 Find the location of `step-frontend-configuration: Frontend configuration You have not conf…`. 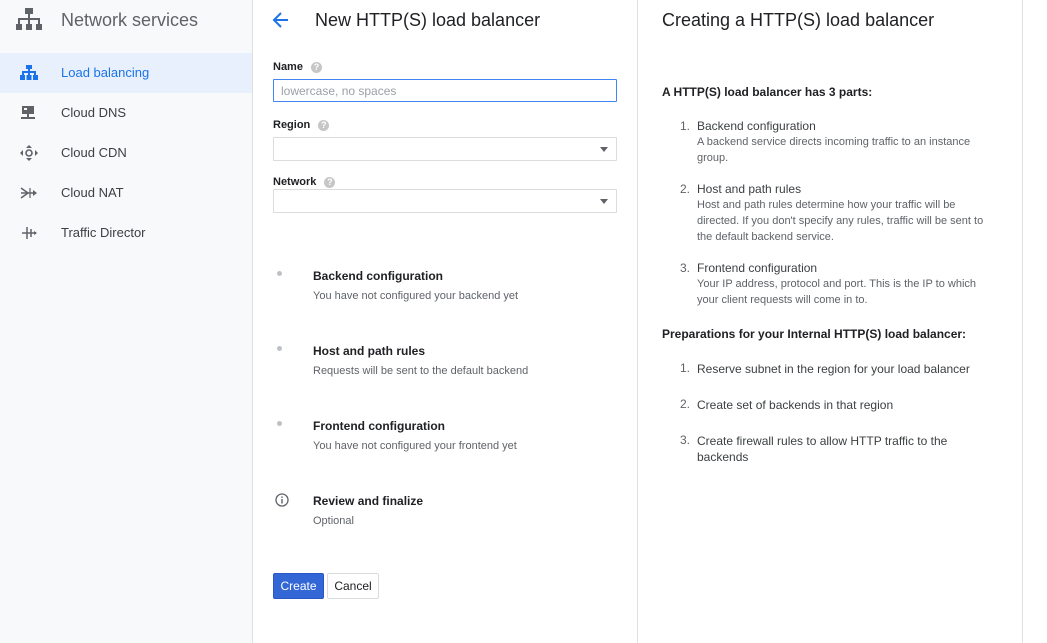

step-frontend-configuration: Frontend configuration You have not conf… is located at coordinates (445, 444).